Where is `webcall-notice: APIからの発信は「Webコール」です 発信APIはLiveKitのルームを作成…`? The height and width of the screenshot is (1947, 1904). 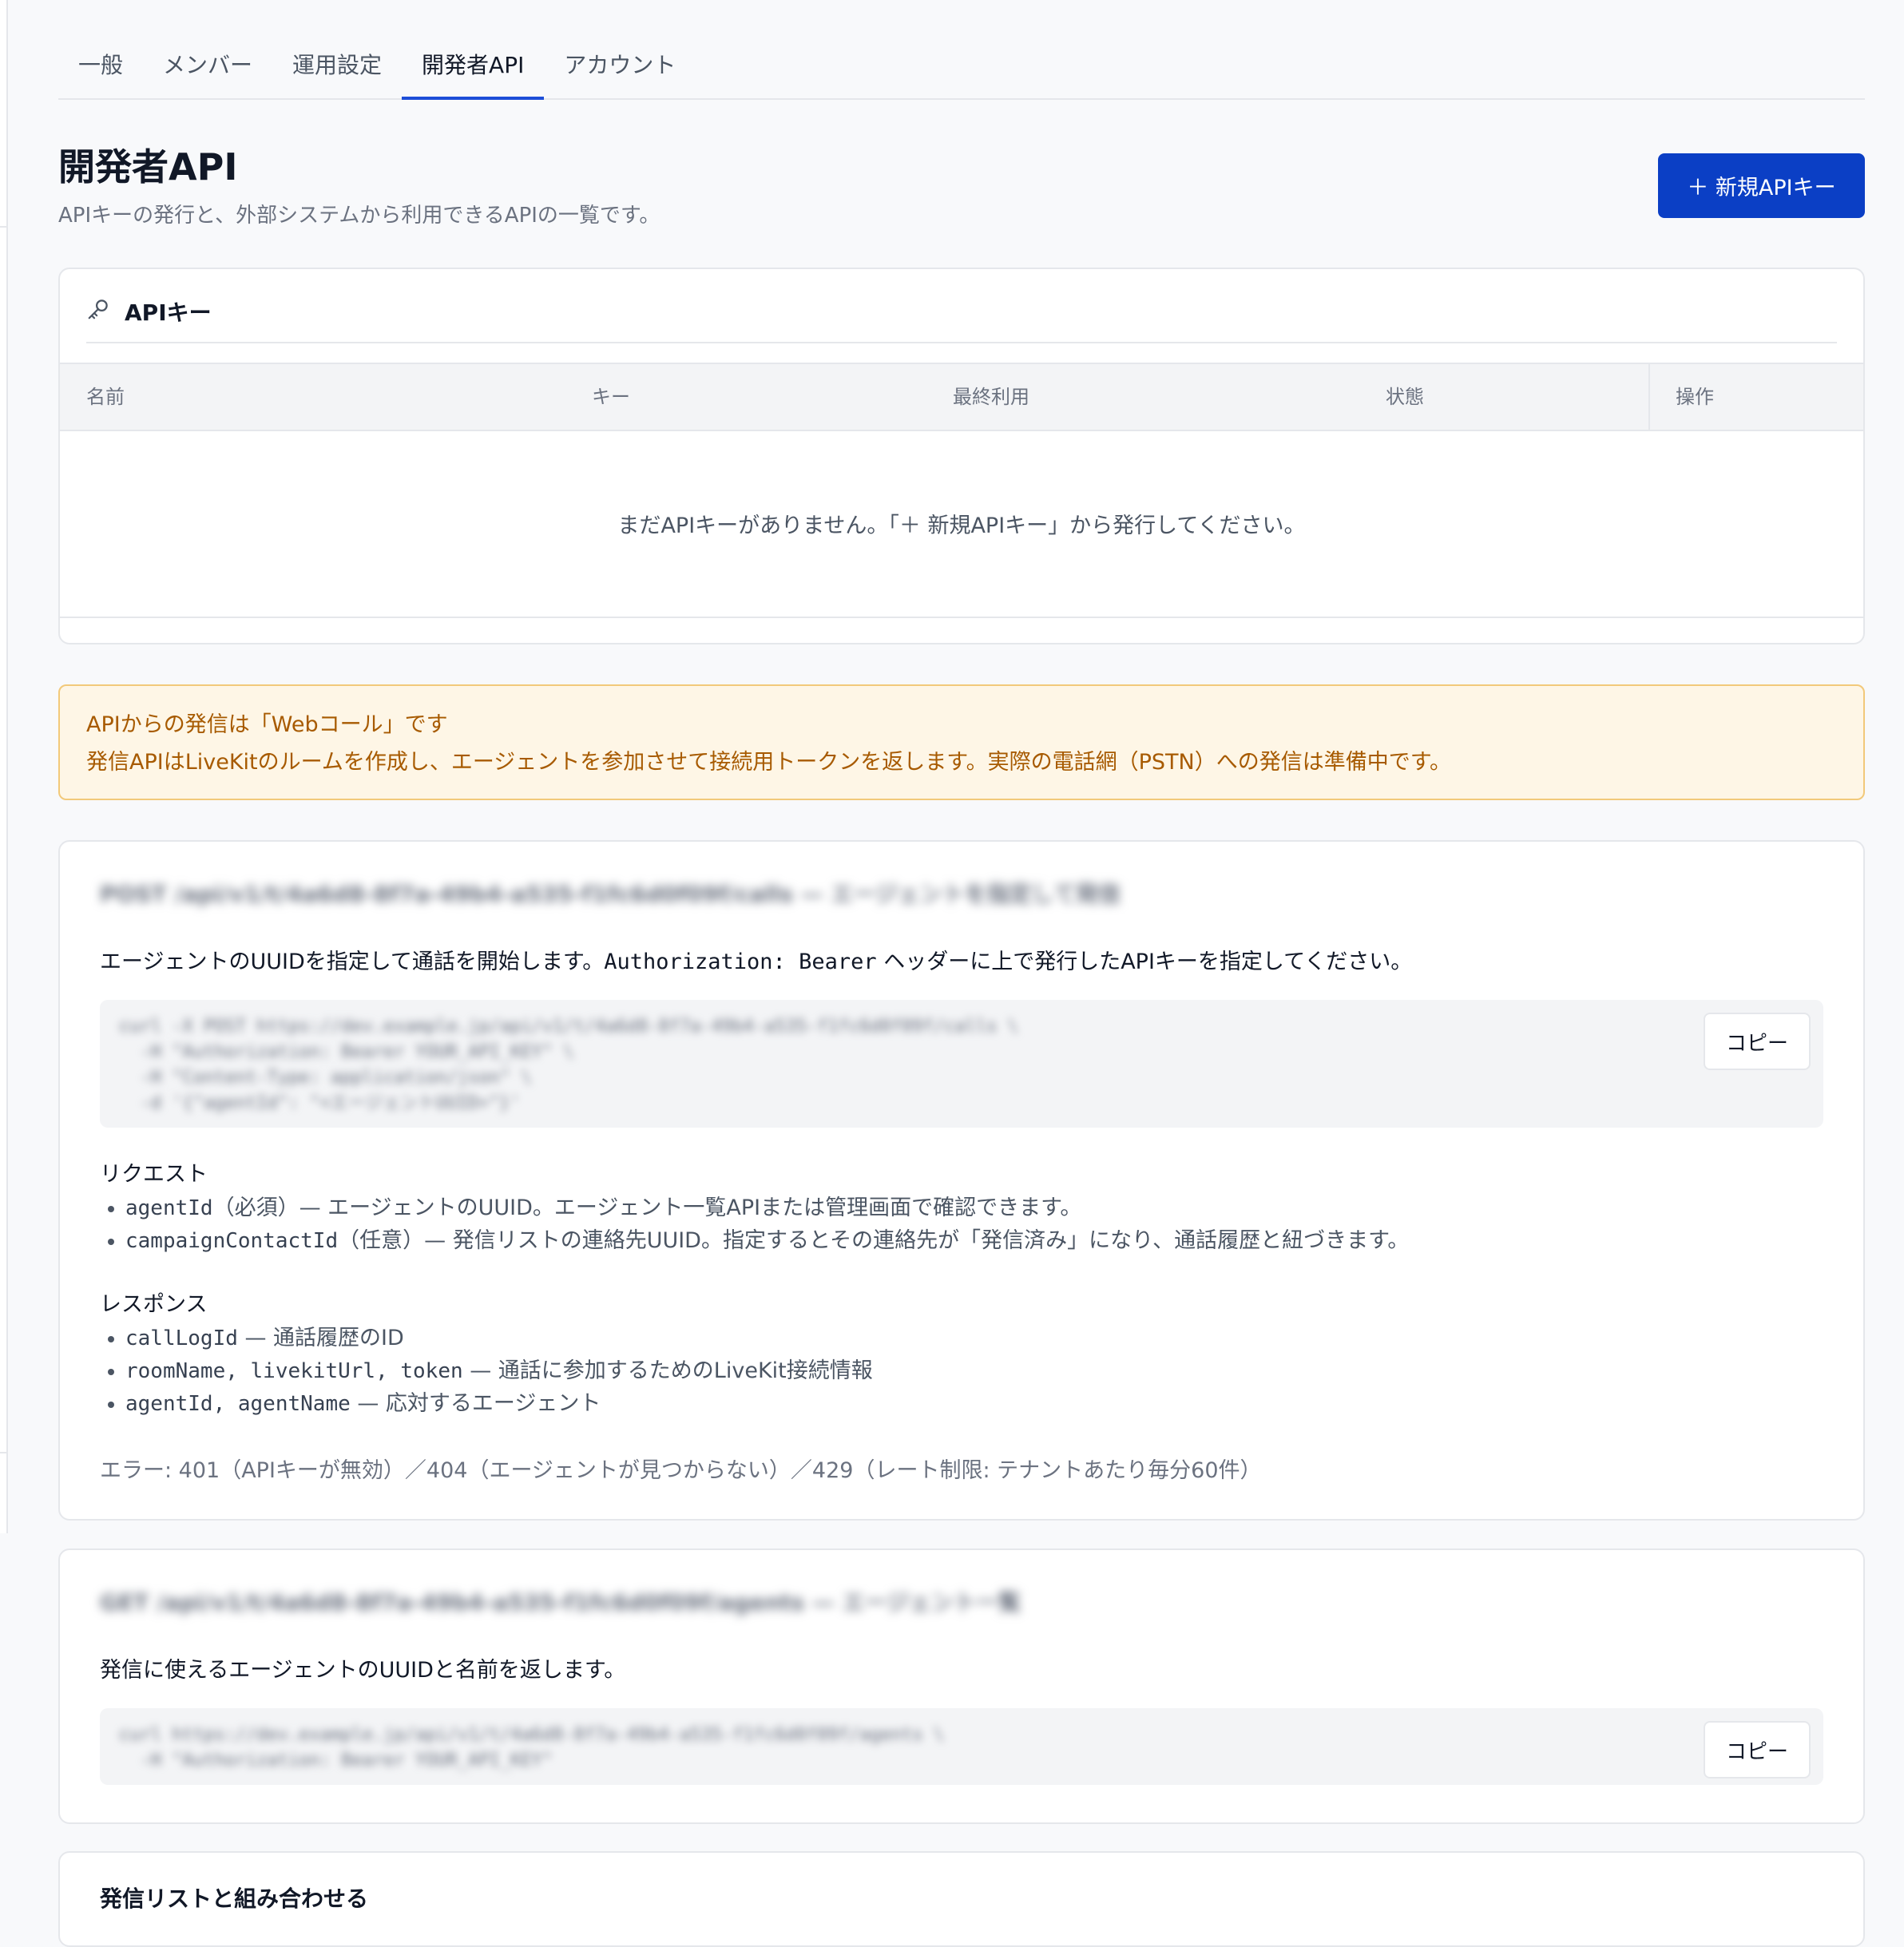 webcall-notice: APIからの発信は「Webコール」です 発信APIはLiveKitのルームを作成… is located at coordinates (961, 742).